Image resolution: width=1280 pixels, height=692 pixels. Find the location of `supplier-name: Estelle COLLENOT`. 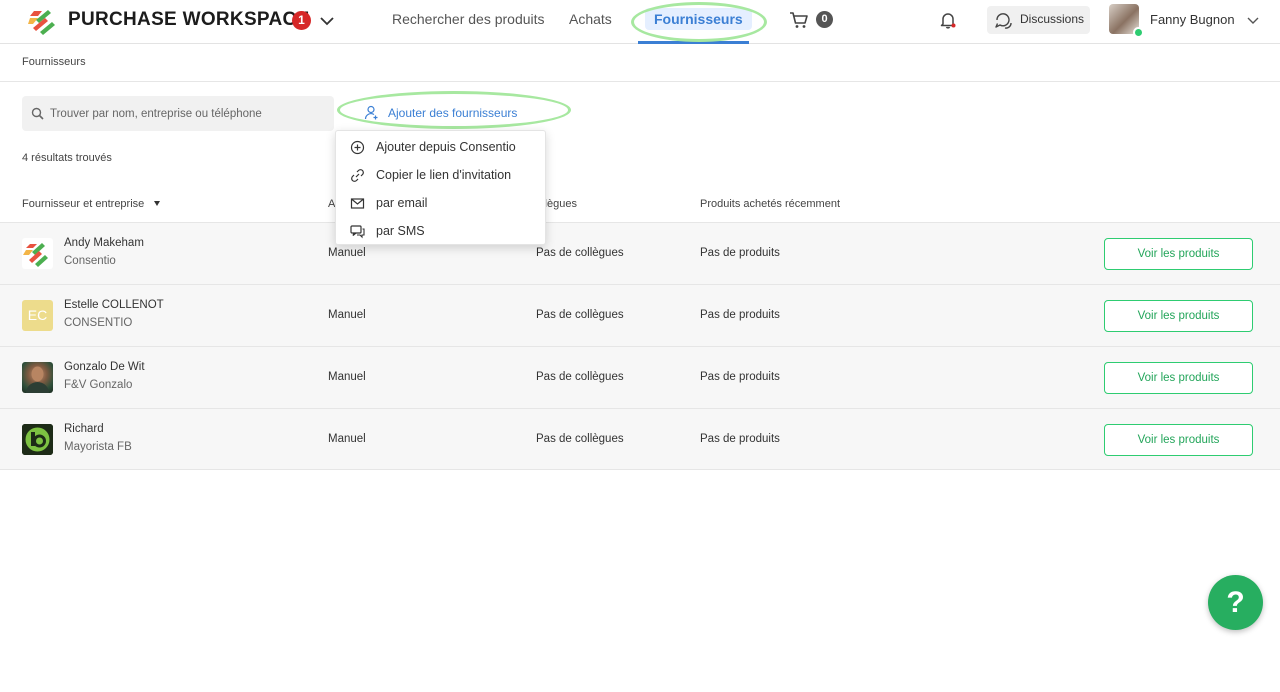

supplier-name: Estelle COLLENOT is located at coordinates (114, 305).